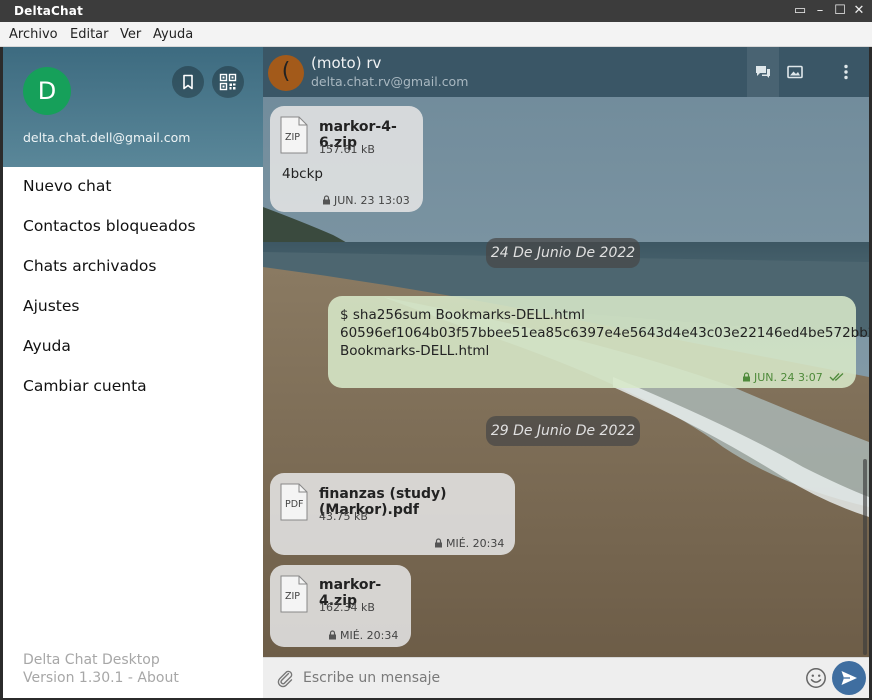  I want to click on account-header: D delta.chat.dell@gmail.com, so click(133, 107).